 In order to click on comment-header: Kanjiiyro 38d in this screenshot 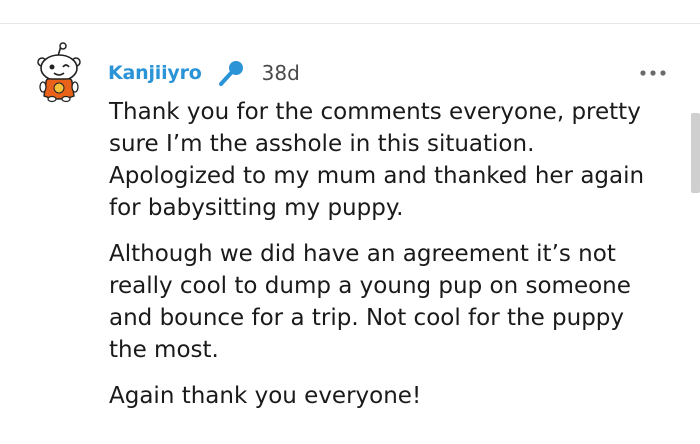, I will do `click(204, 73)`.